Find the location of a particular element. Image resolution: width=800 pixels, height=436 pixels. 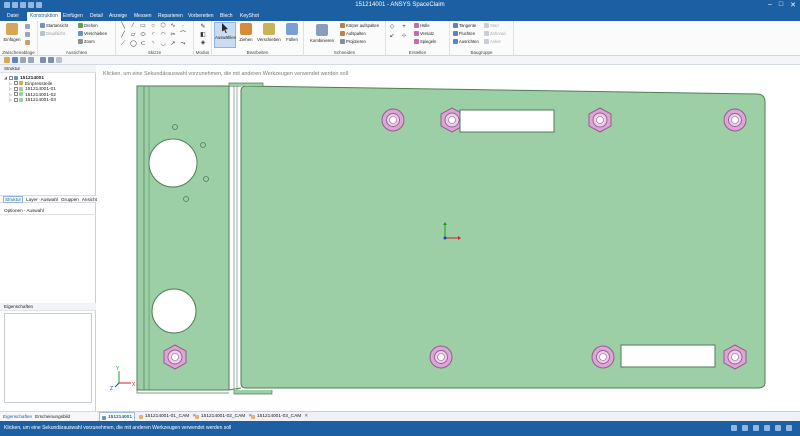

section-mode-icon: ◧ is located at coordinates (203, 35).